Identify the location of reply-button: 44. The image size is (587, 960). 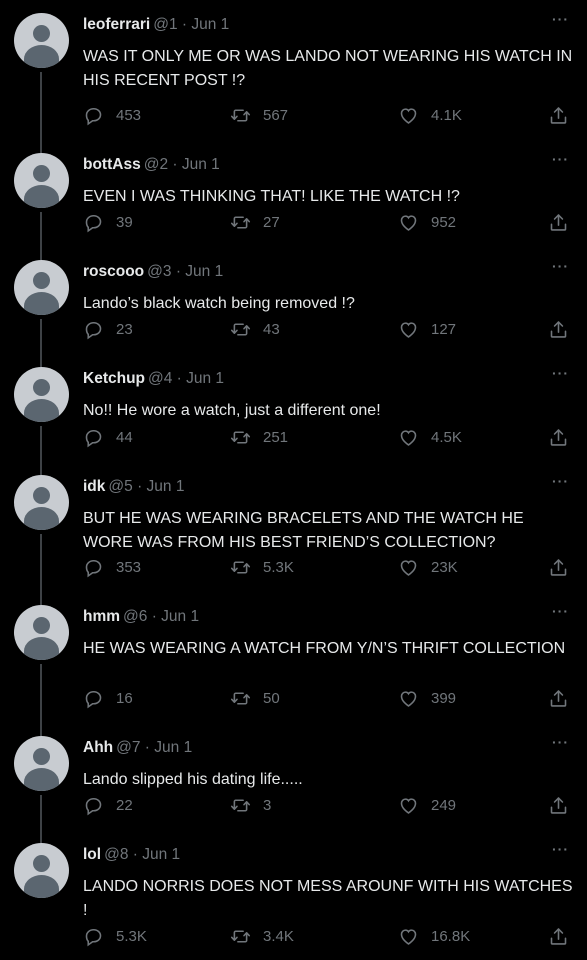
(108, 437).